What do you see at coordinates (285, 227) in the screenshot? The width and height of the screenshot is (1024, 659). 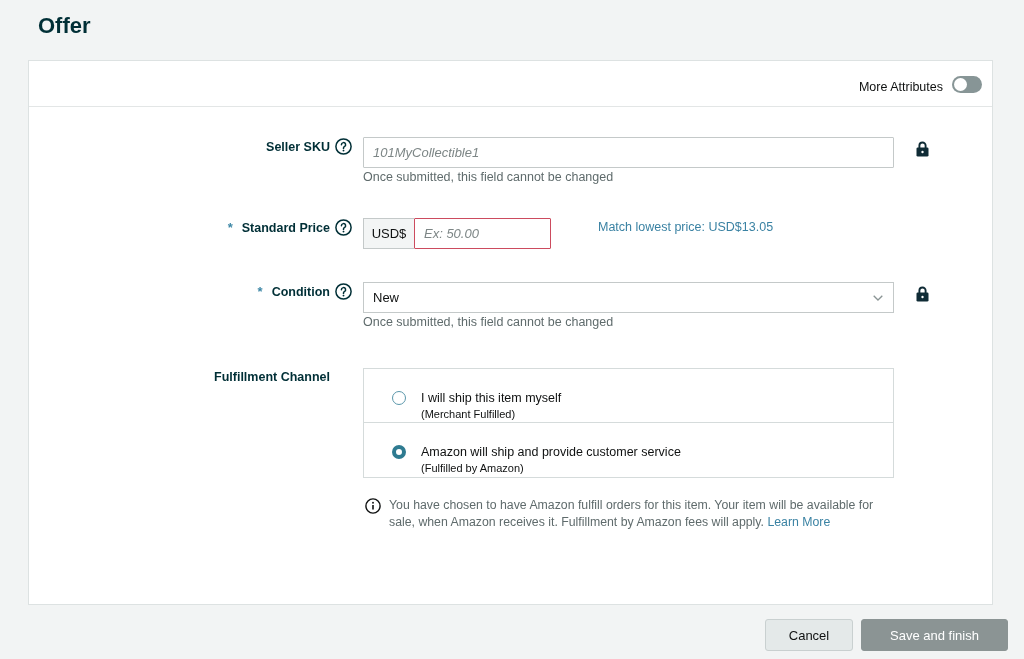 I see `field-label: Standard Price` at bounding box center [285, 227].